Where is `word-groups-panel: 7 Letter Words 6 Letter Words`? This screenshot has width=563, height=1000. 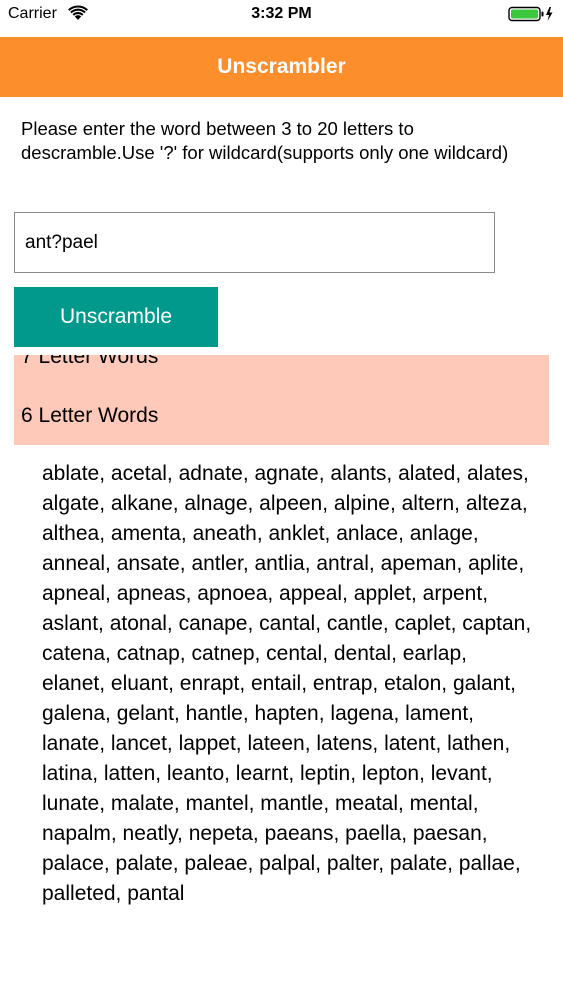
word-groups-panel: 7 Letter Words 6 Letter Words is located at coordinates (281, 400).